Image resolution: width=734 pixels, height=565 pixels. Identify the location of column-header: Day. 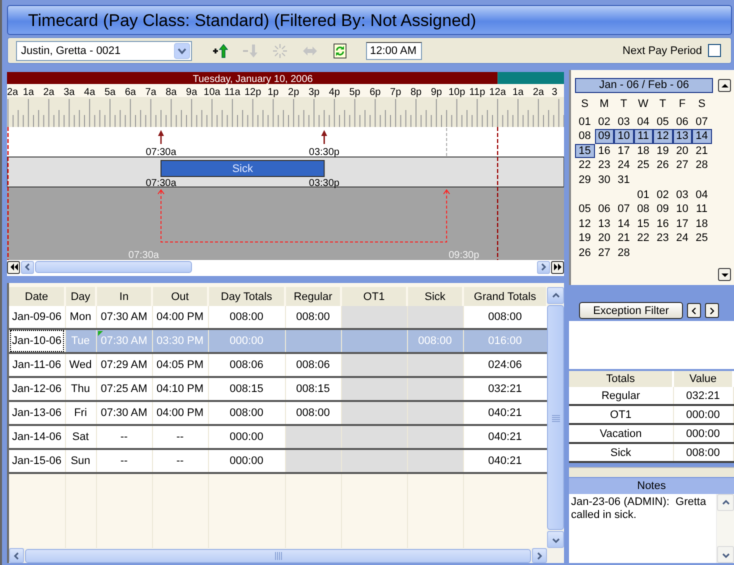
(80, 296).